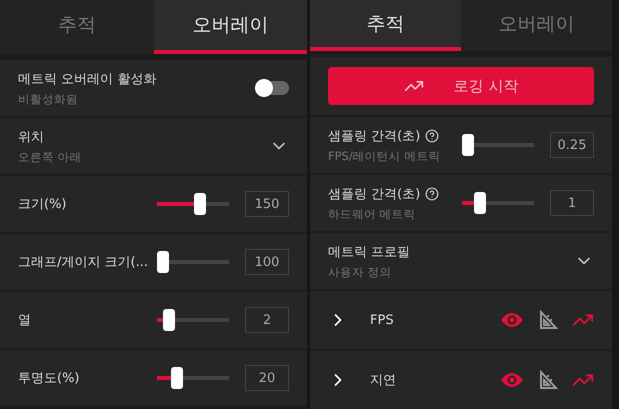 Image resolution: width=619 pixels, height=409 pixels. What do you see at coordinates (88, 79) in the screenshot?
I see `setting-label: 메트릭 오버레이 활성화` at bounding box center [88, 79].